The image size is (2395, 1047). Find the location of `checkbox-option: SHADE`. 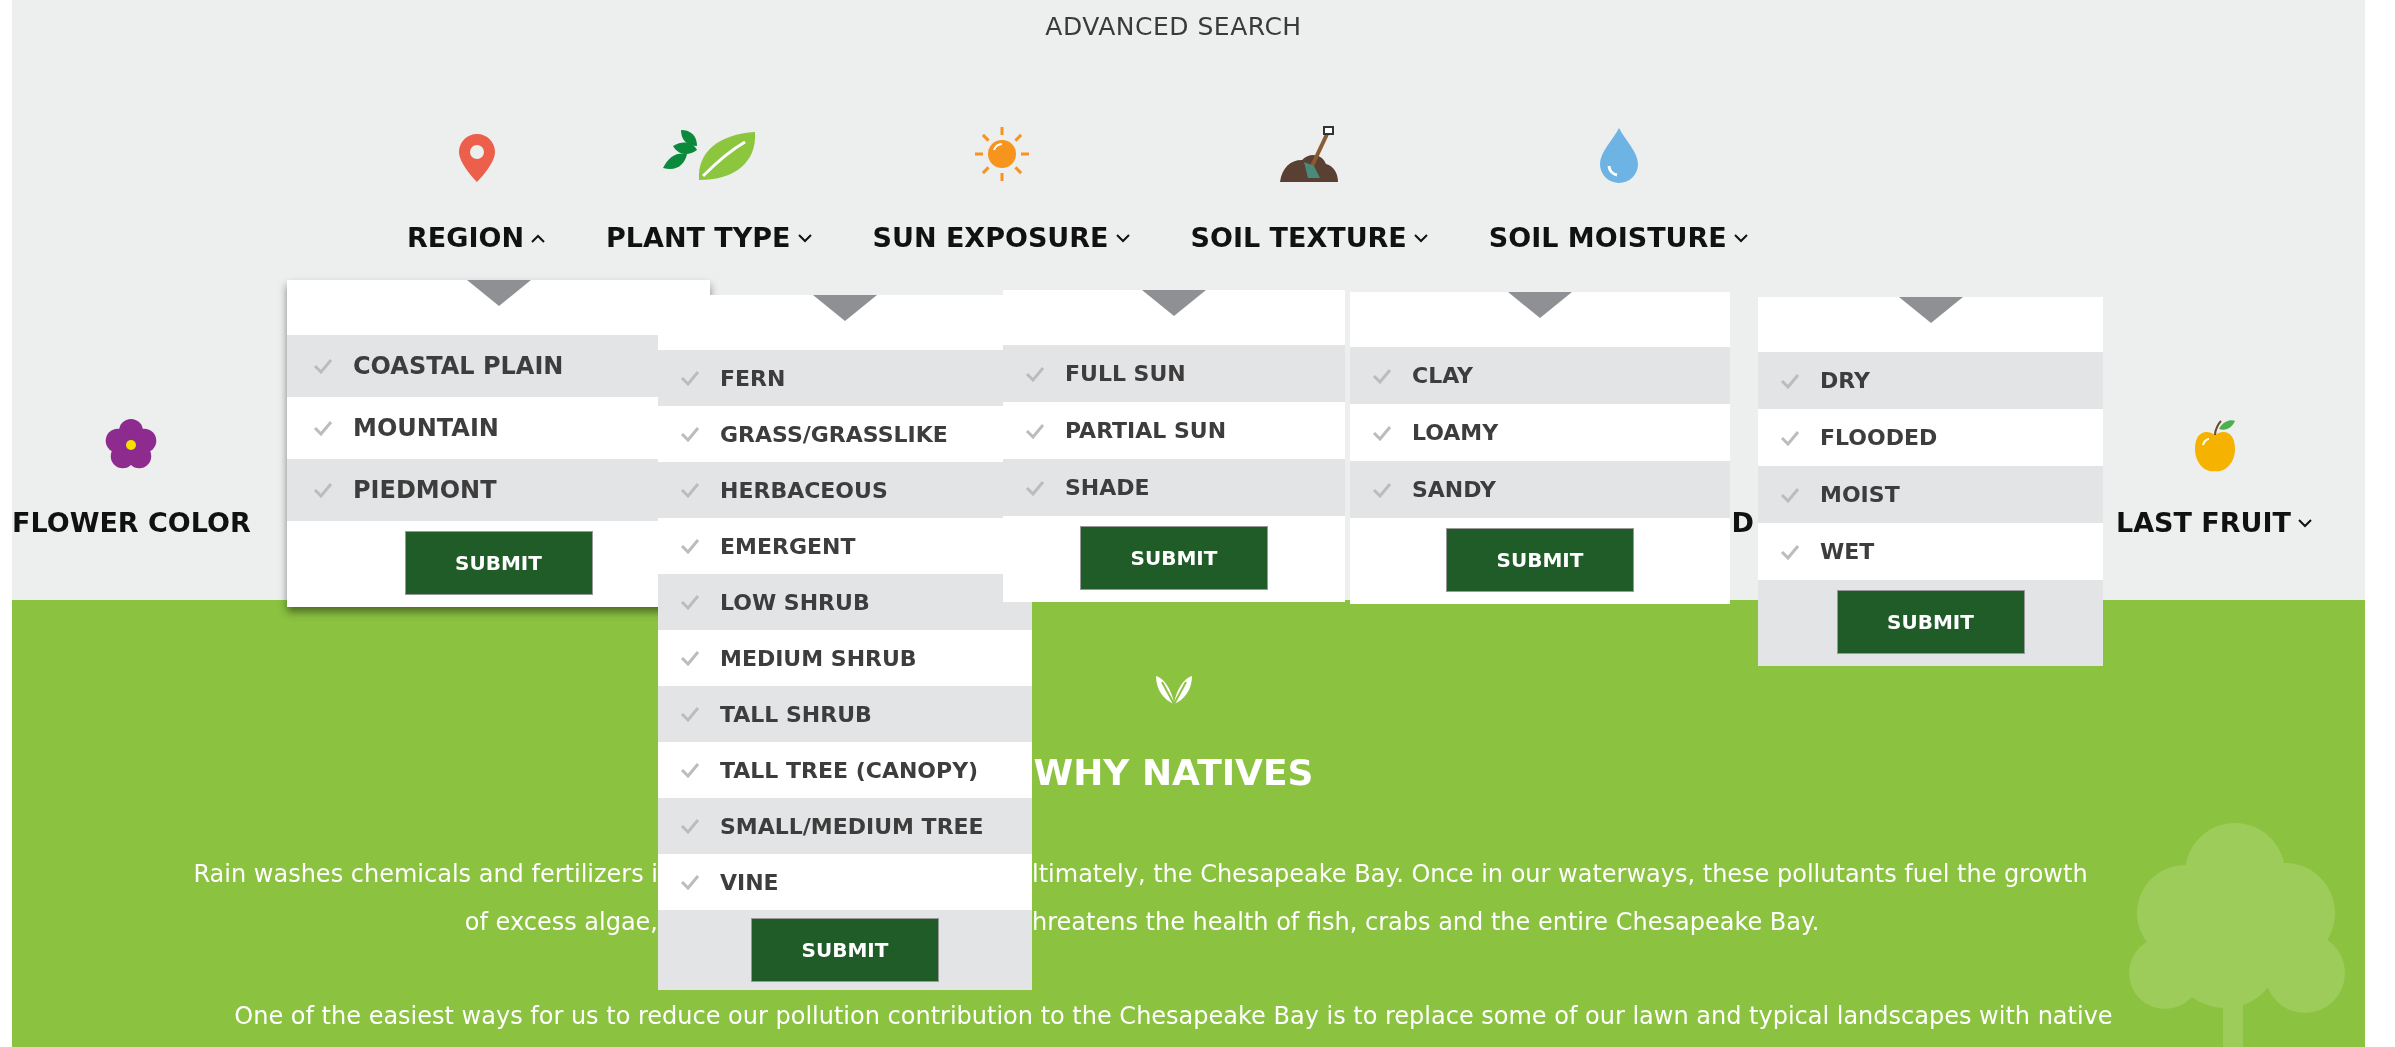

checkbox-option: SHADE is located at coordinates (1174, 487).